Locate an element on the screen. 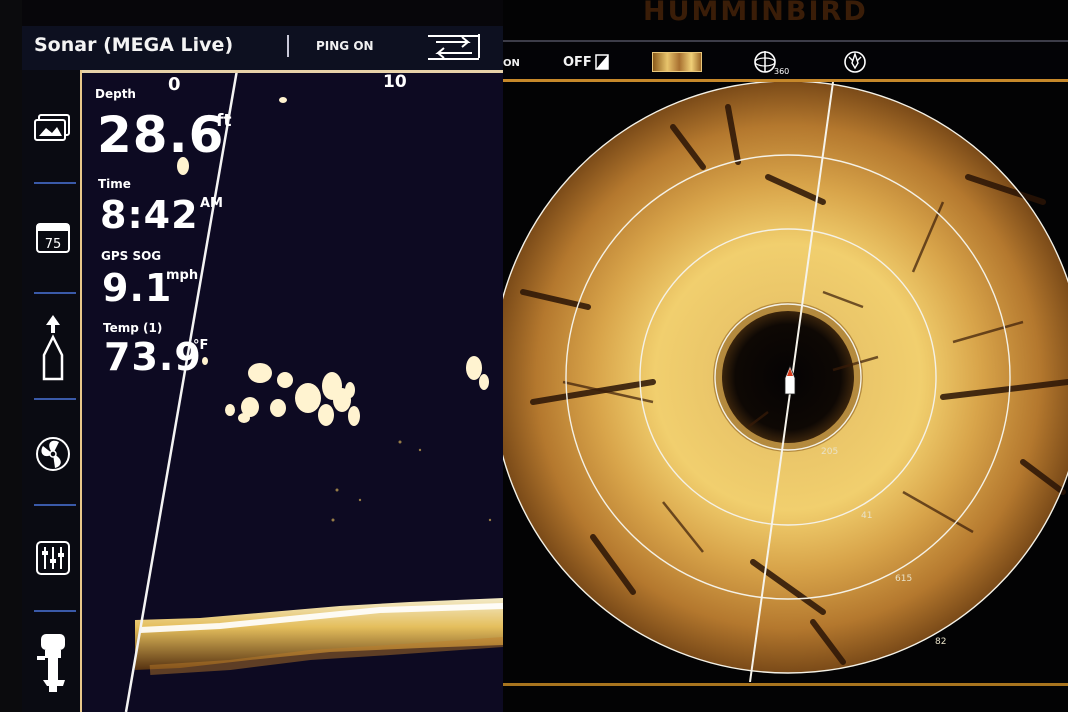 The height and width of the screenshot is (712, 1068). settings-sliders-icon is located at coordinates (53, 558).